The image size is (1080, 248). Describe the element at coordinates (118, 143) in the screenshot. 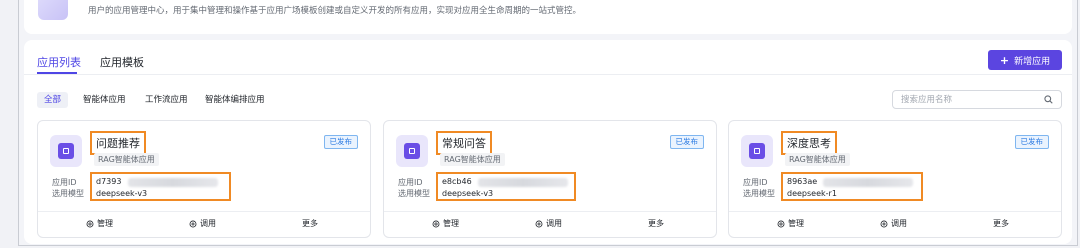

I see `app-name: 问题推荐` at that location.